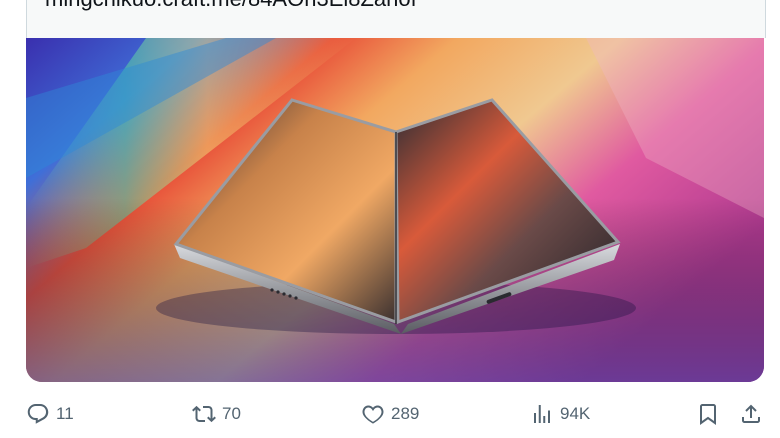  Describe the element at coordinates (65, 413) in the screenshot. I see `reply-count: 11` at that location.